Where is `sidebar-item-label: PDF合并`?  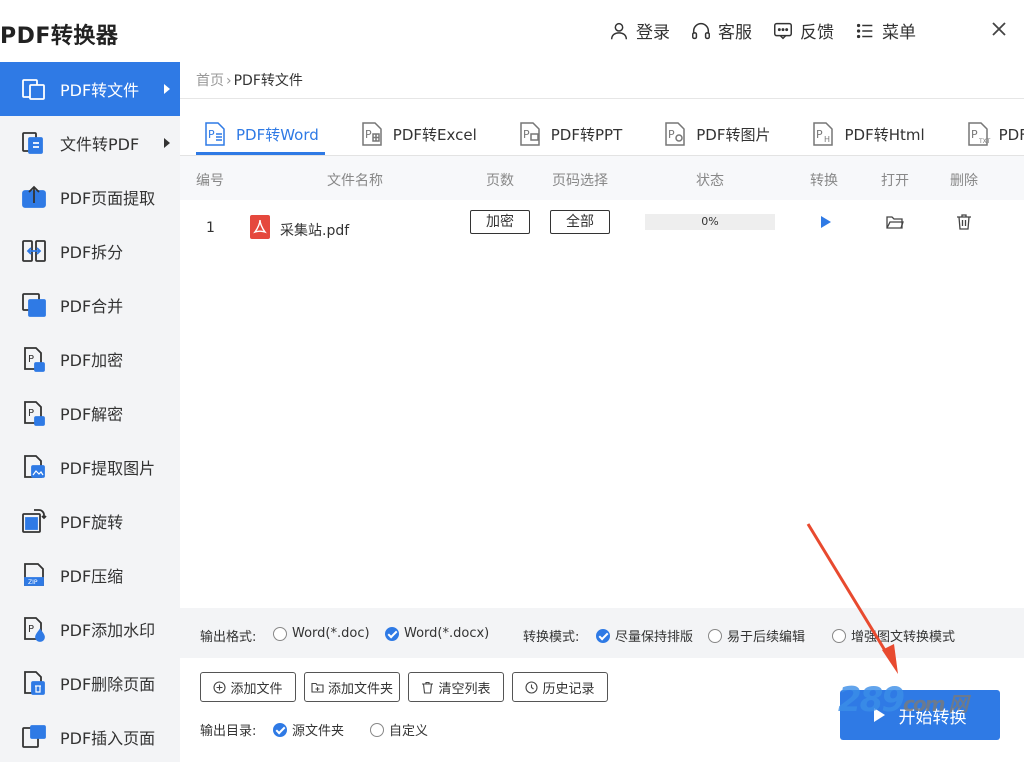 sidebar-item-label: PDF合并 is located at coordinates (92, 306).